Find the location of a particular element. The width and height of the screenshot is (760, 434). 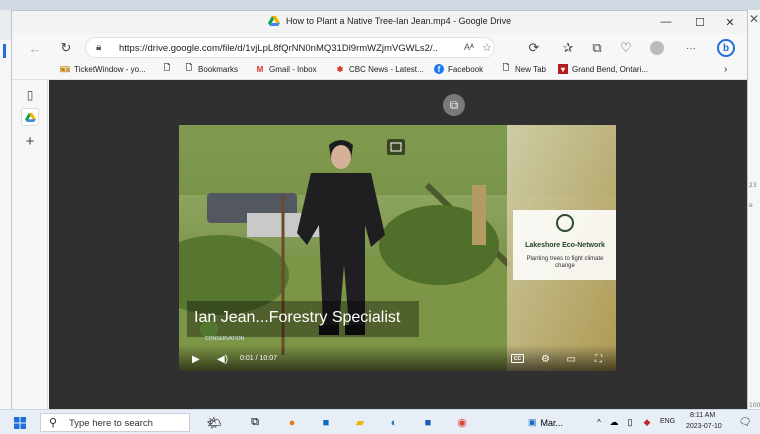

background-window-right: ✕ 23 e 100 is located at coordinates (753, 210).